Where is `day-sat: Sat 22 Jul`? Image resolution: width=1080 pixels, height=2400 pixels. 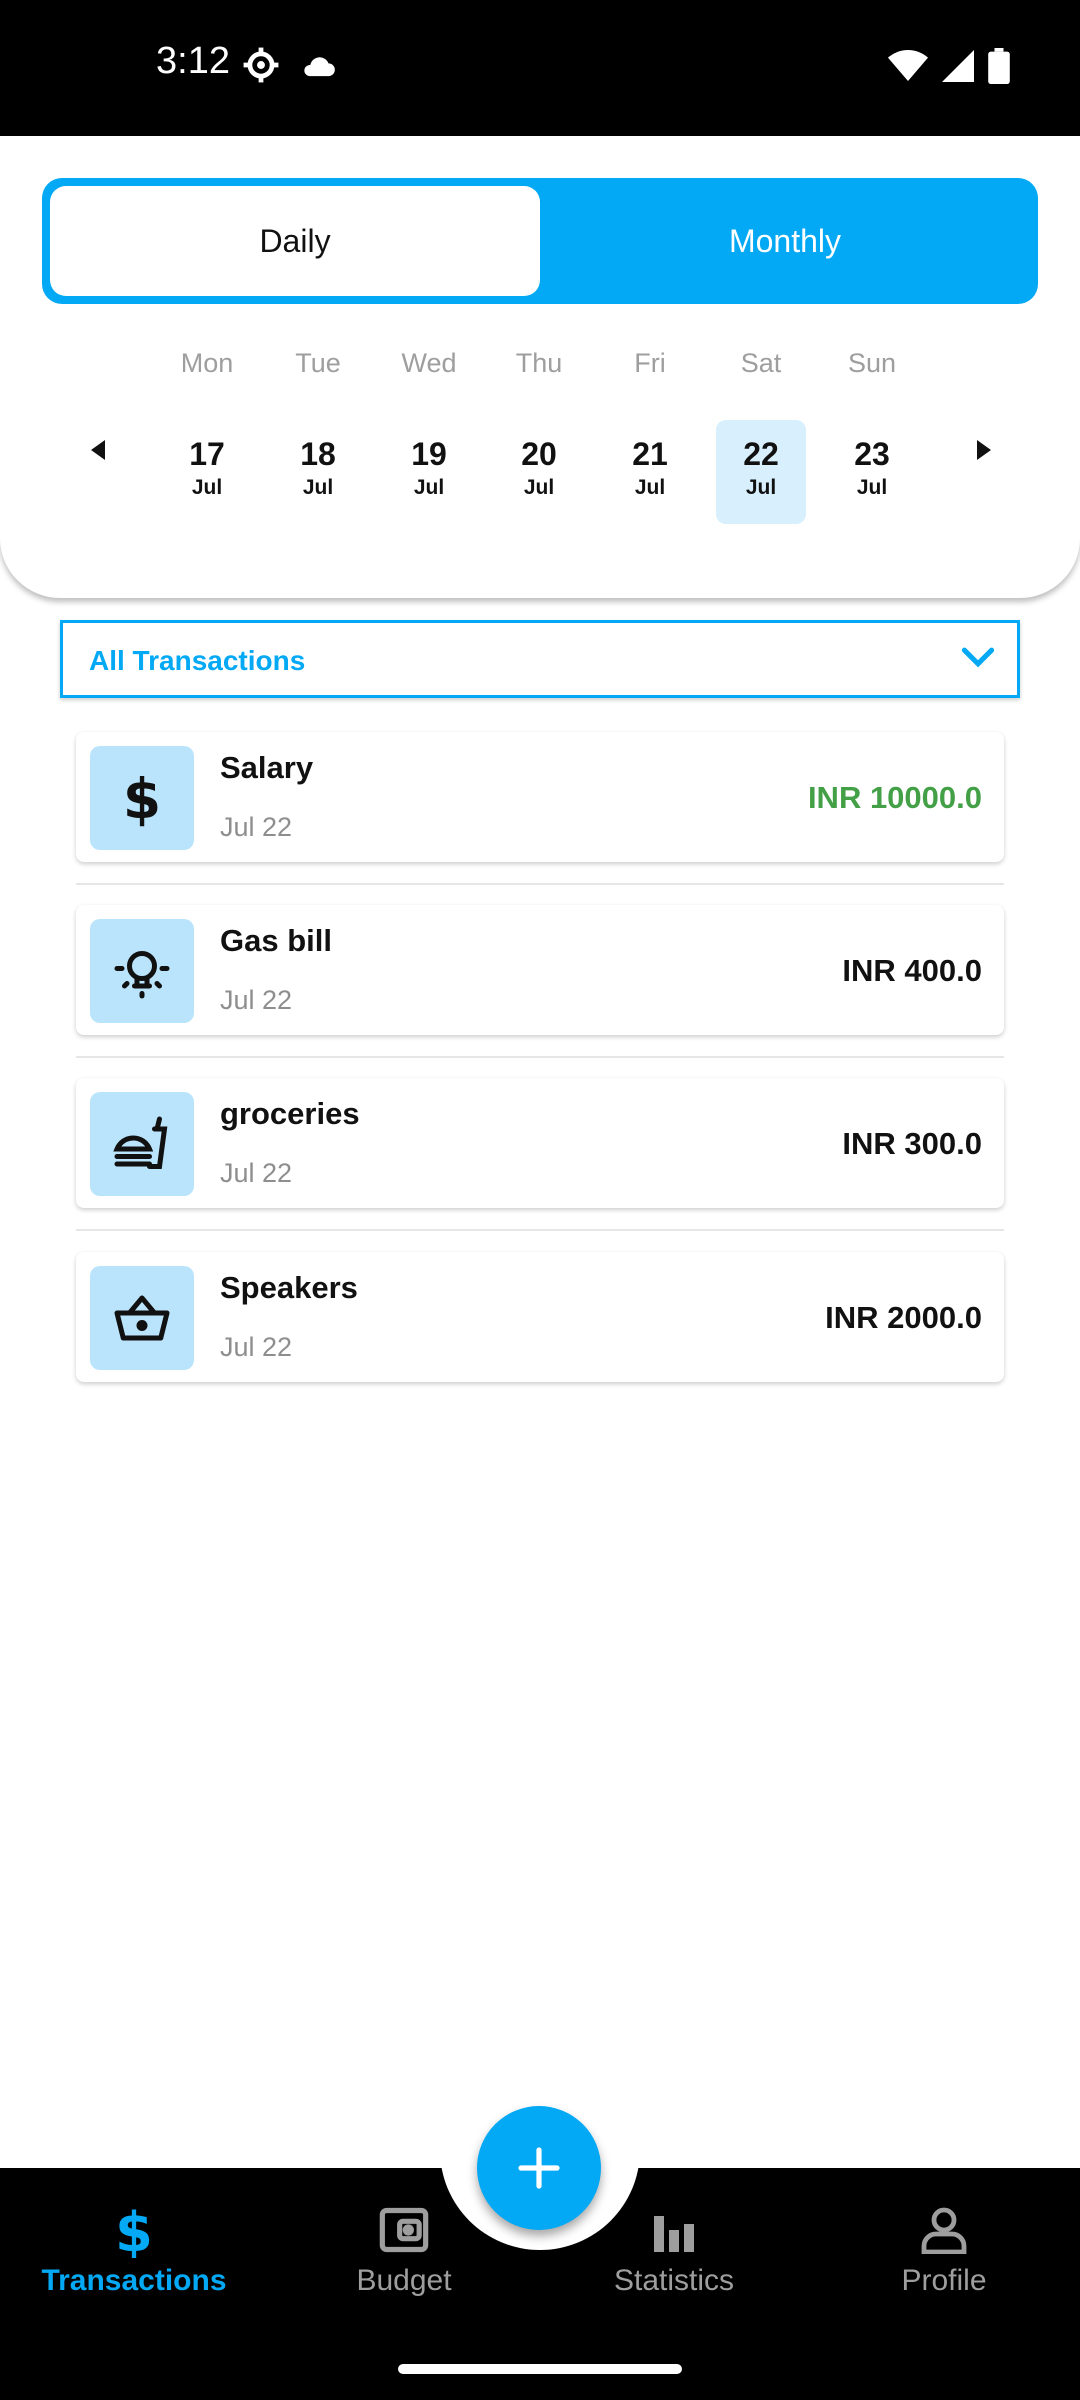 day-sat: Sat 22 Jul is located at coordinates (761, 436).